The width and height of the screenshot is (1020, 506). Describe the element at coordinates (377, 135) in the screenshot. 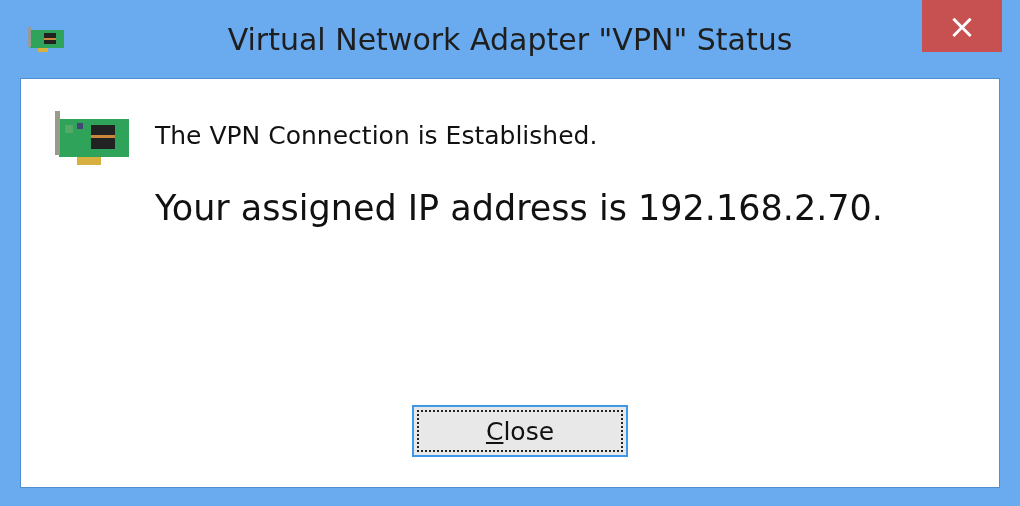

I see `status-message: The VPN Connection is Established.` at that location.